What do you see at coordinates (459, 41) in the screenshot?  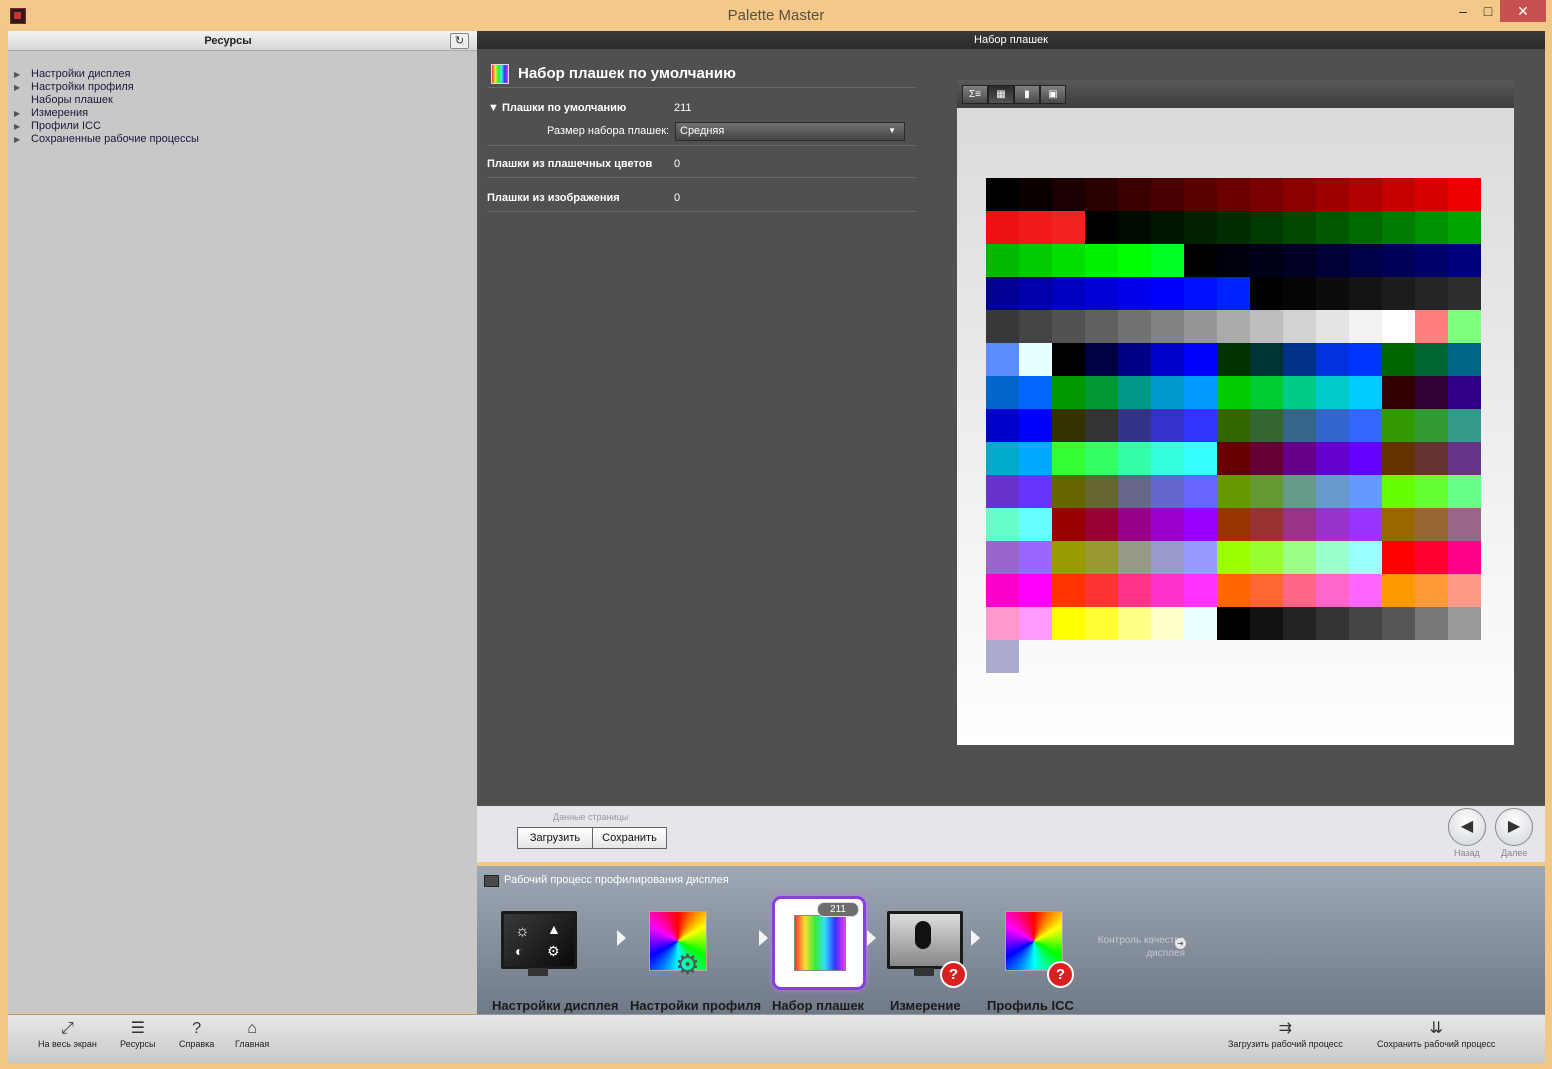 I see `refresh-icon: ↻` at bounding box center [459, 41].